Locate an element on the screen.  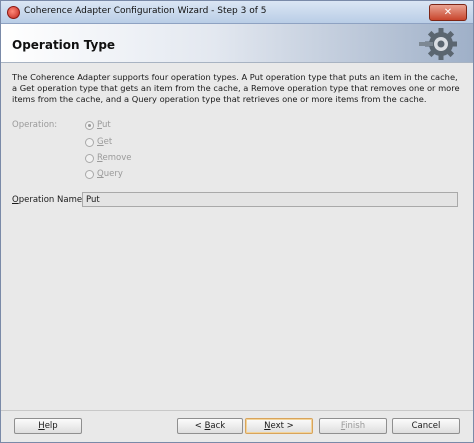
operation-name-field is located at coordinates (270, 199).